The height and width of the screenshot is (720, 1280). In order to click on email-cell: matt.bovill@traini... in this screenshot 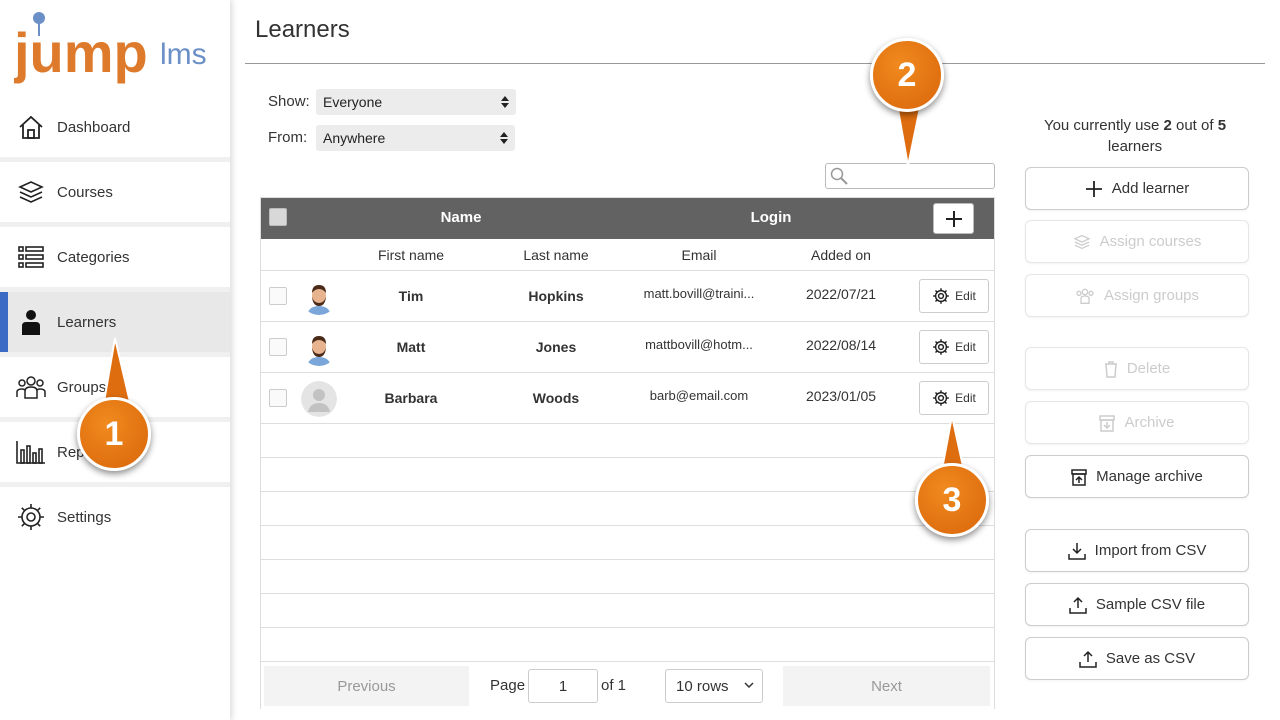, I will do `click(699, 293)`.